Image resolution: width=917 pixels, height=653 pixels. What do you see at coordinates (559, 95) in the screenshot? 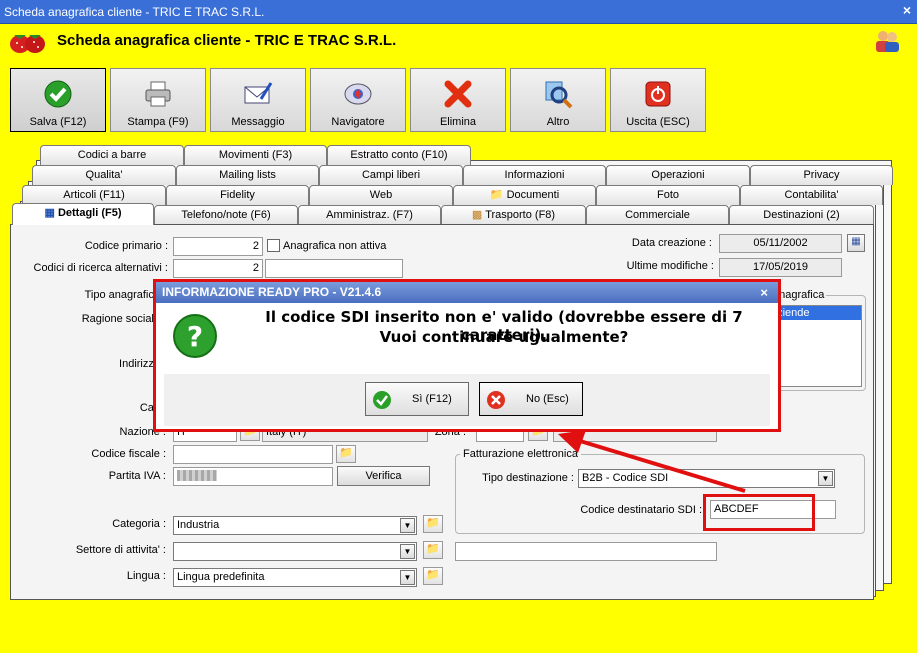
I see `magnifier-icon` at bounding box center [559, 95].